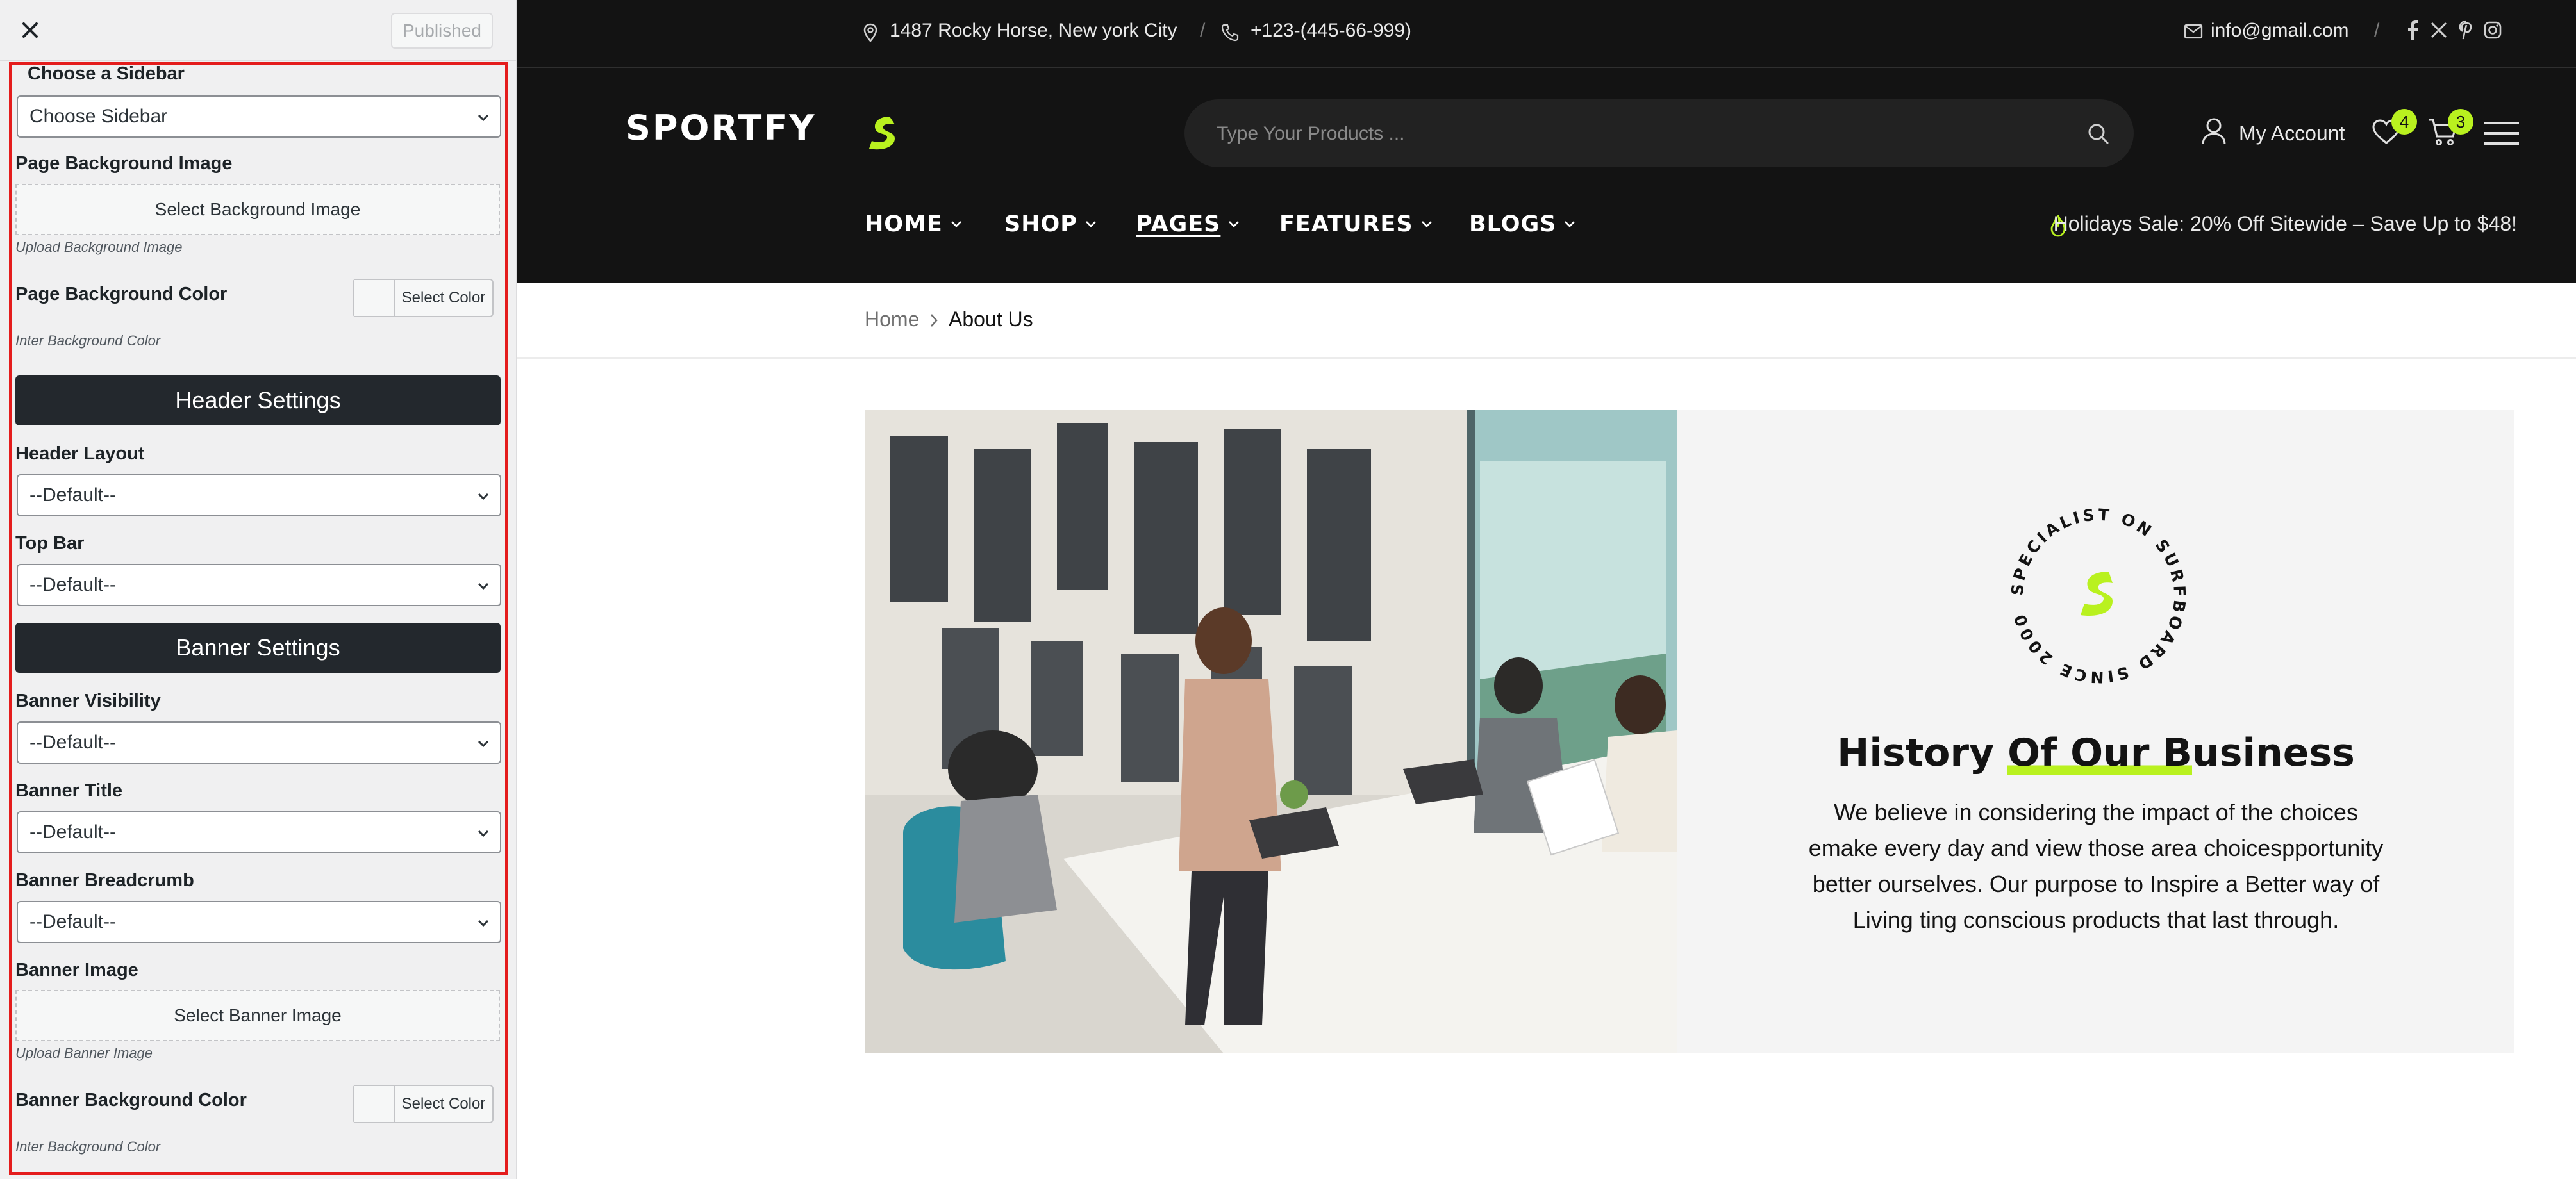  I want to click on search-bar, so click(1659, 133).